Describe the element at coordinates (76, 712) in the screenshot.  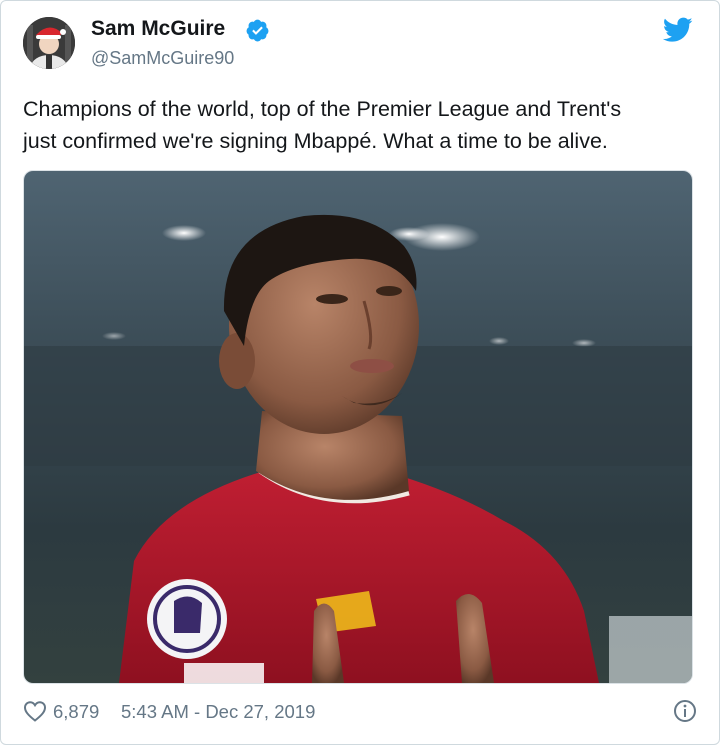
I see `like-count: 6,879` at that location.